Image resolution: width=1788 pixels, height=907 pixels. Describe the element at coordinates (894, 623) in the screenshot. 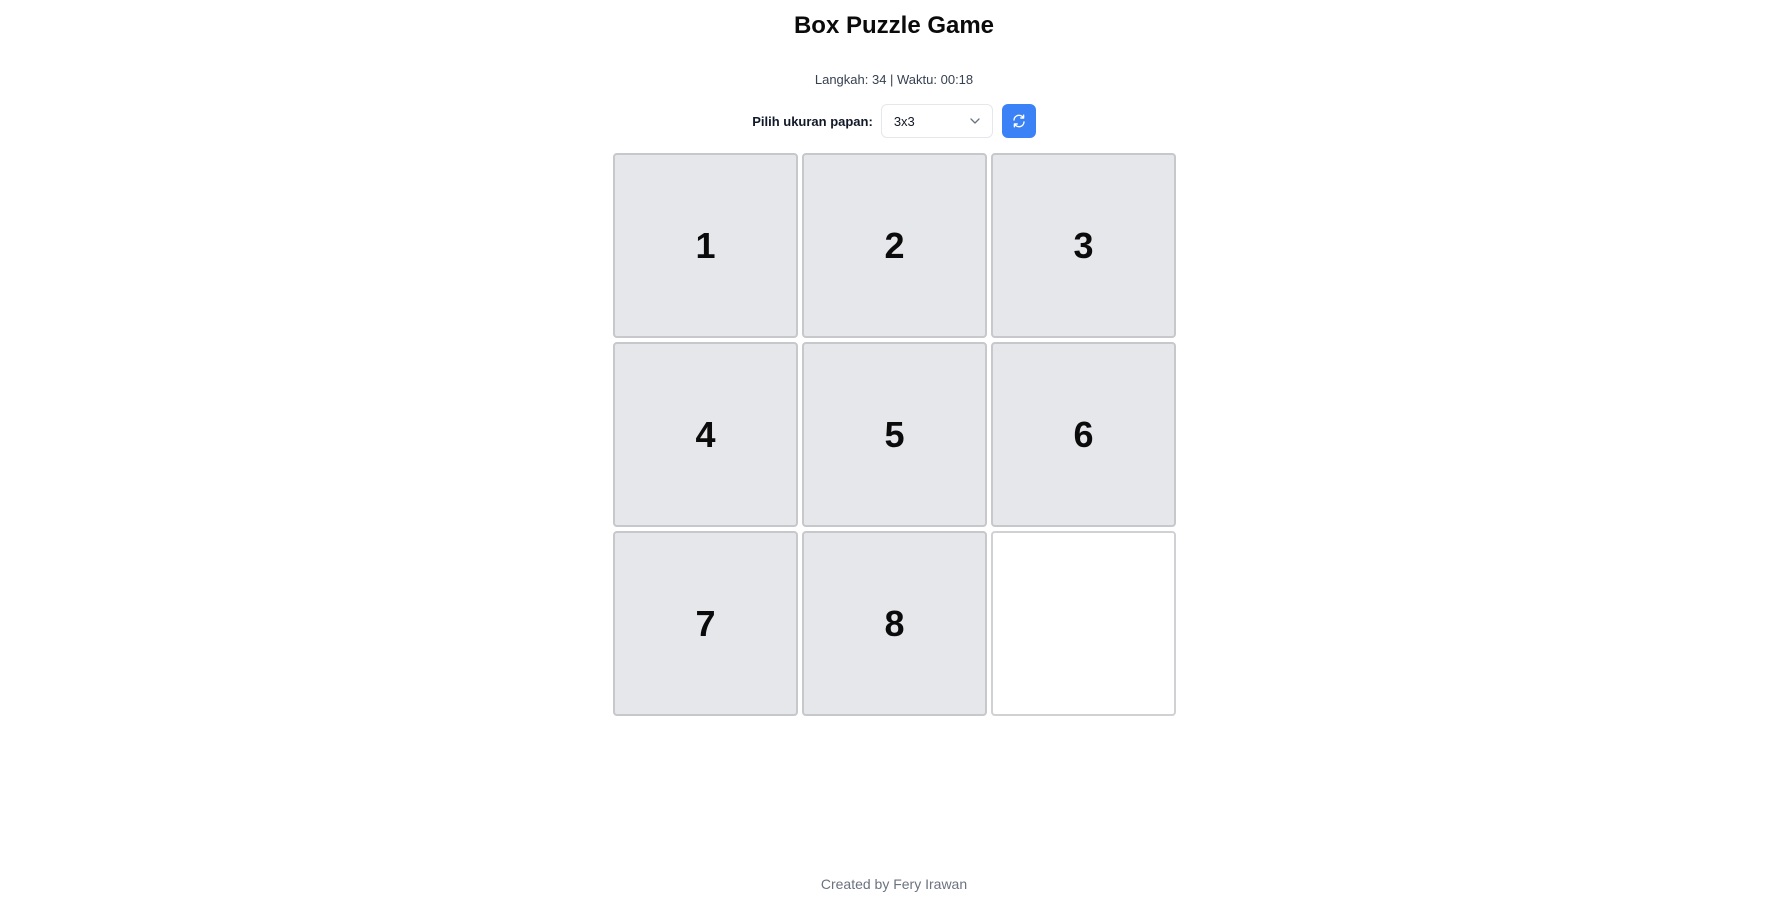

I see `puzzle-tile: 8` at that location.